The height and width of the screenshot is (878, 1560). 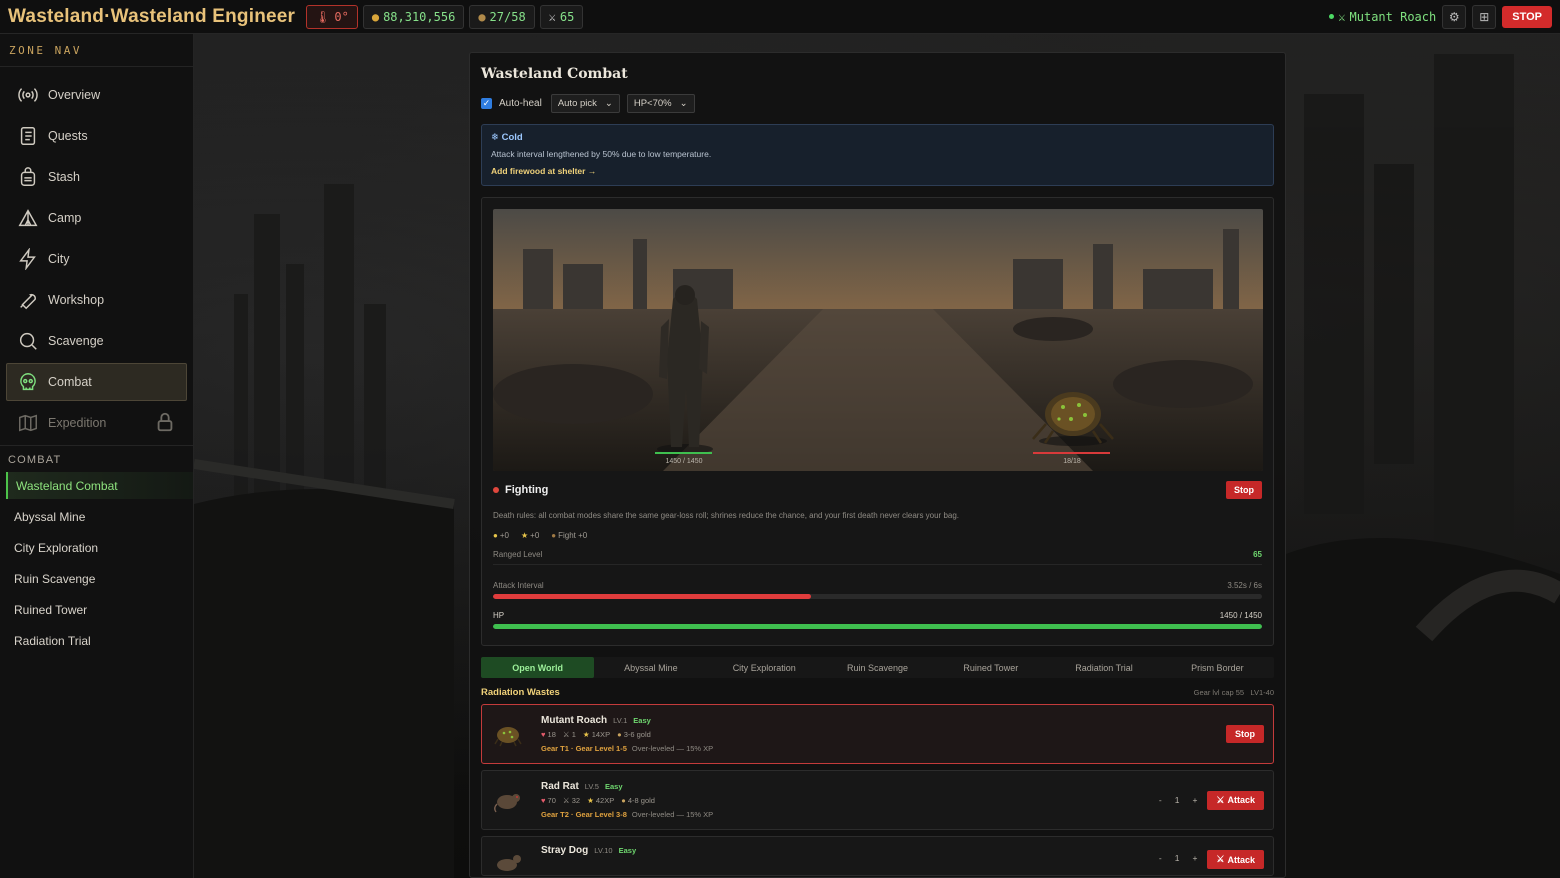 I want to click on sidebar-item-label: Combat, so click(x=70, y=382).